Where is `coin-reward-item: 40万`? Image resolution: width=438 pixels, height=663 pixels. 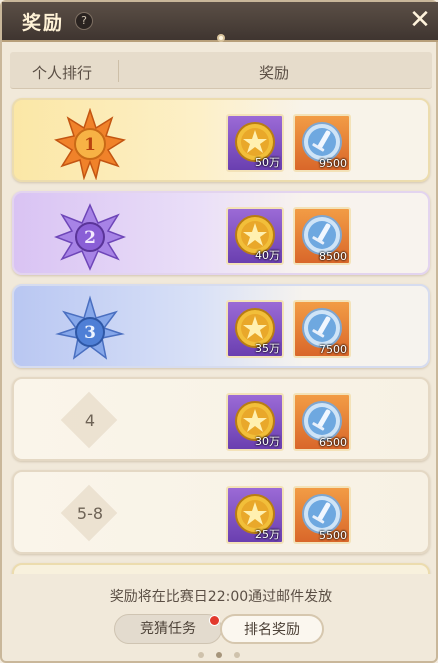
coin-reward-item: 40万 is located at coordinates (255, 236).